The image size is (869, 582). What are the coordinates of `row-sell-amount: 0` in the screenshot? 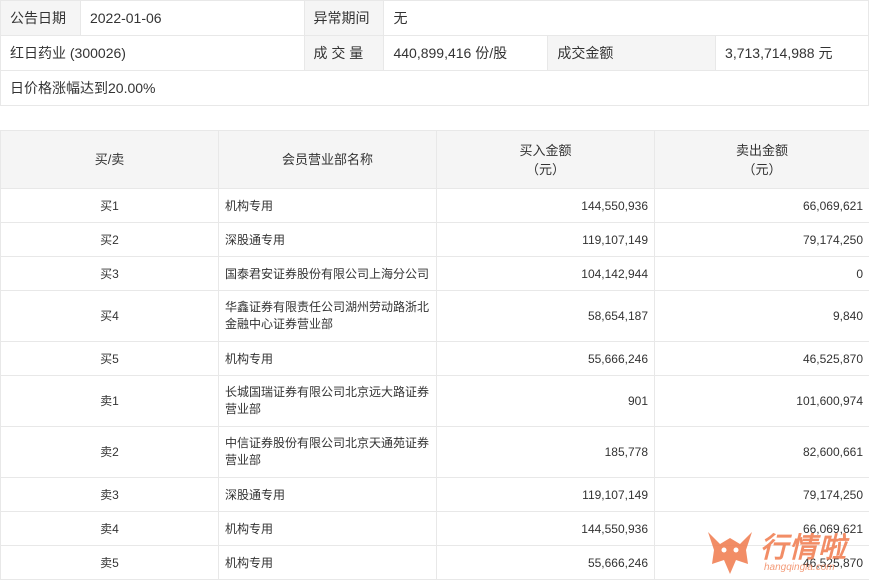 It's located at (761, 273).